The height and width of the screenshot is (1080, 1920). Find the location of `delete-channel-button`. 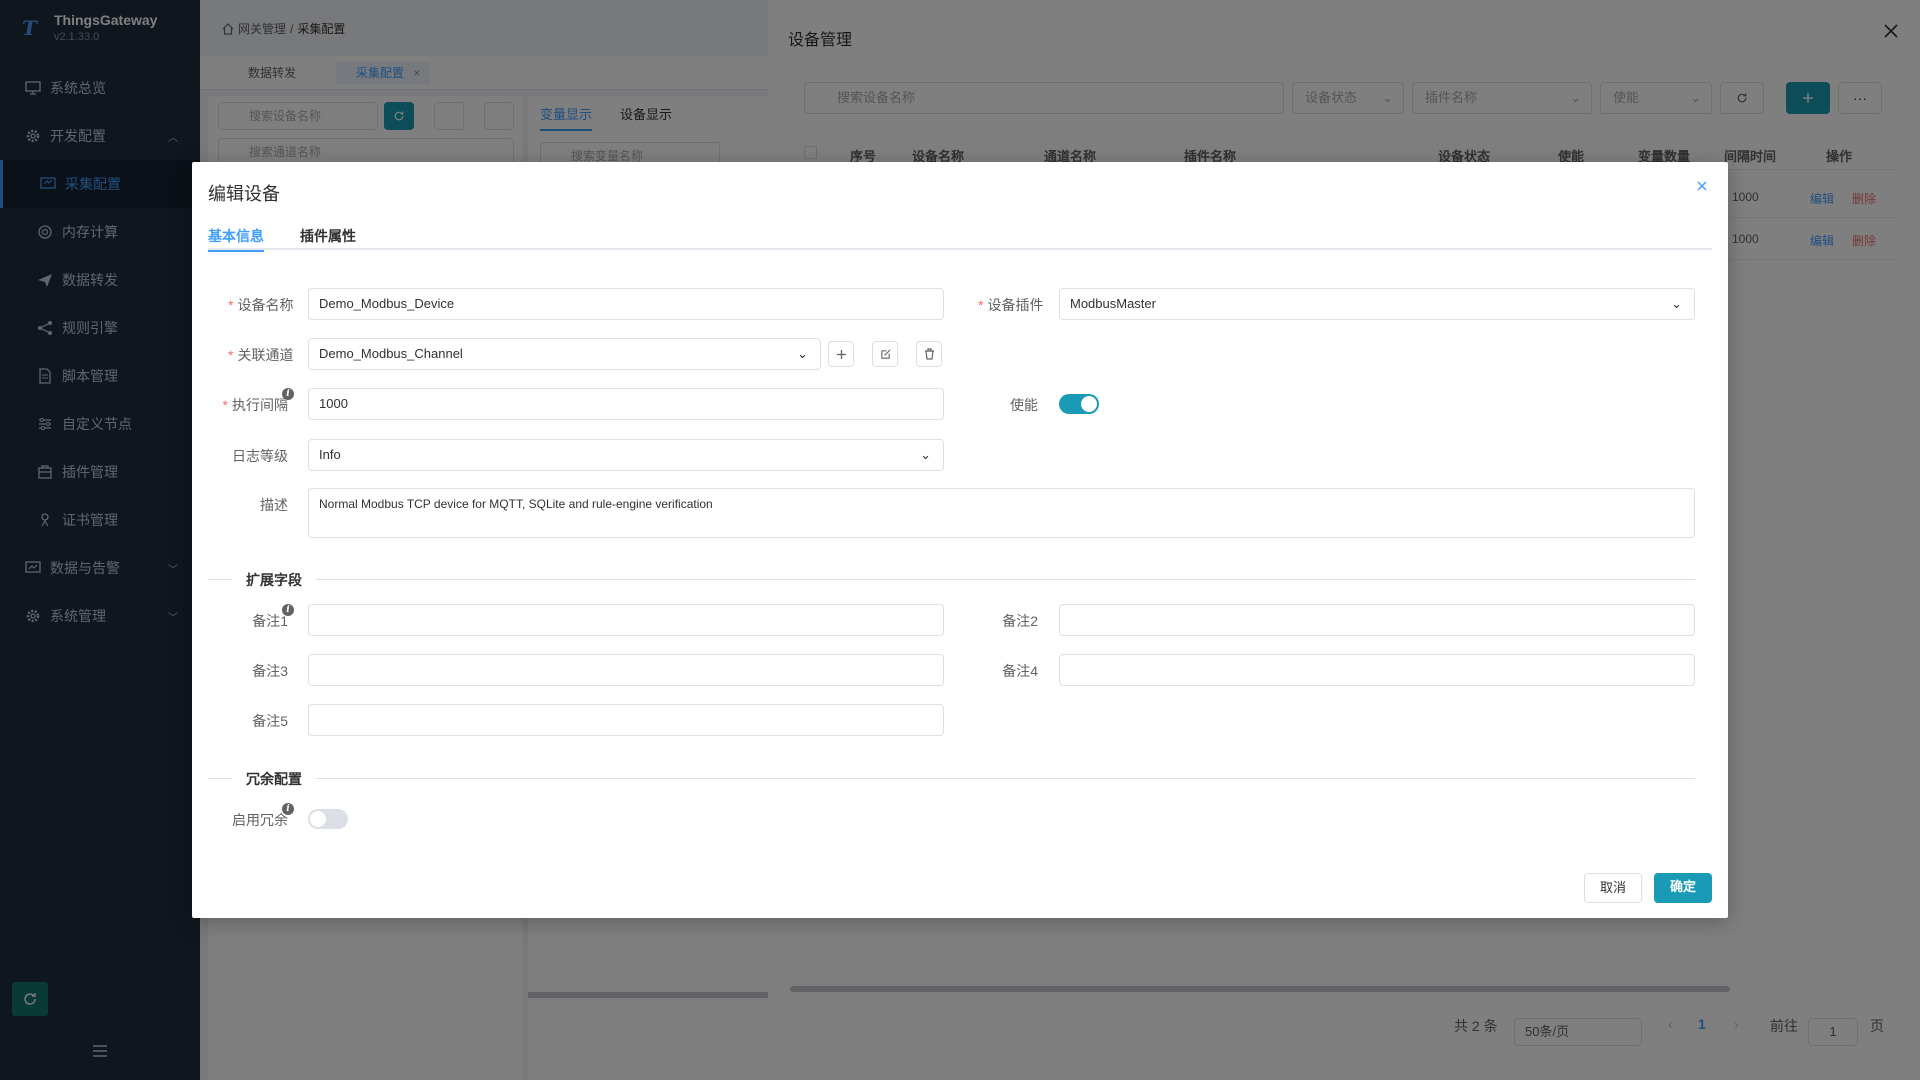

delete-channel-button is located at coordinates (929, 354).